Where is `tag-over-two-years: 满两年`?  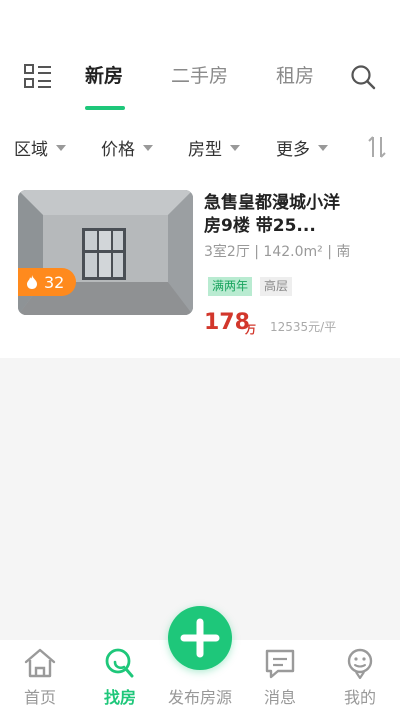 tag-over-two-years: 满两年 is located at coordinates (230, 286).